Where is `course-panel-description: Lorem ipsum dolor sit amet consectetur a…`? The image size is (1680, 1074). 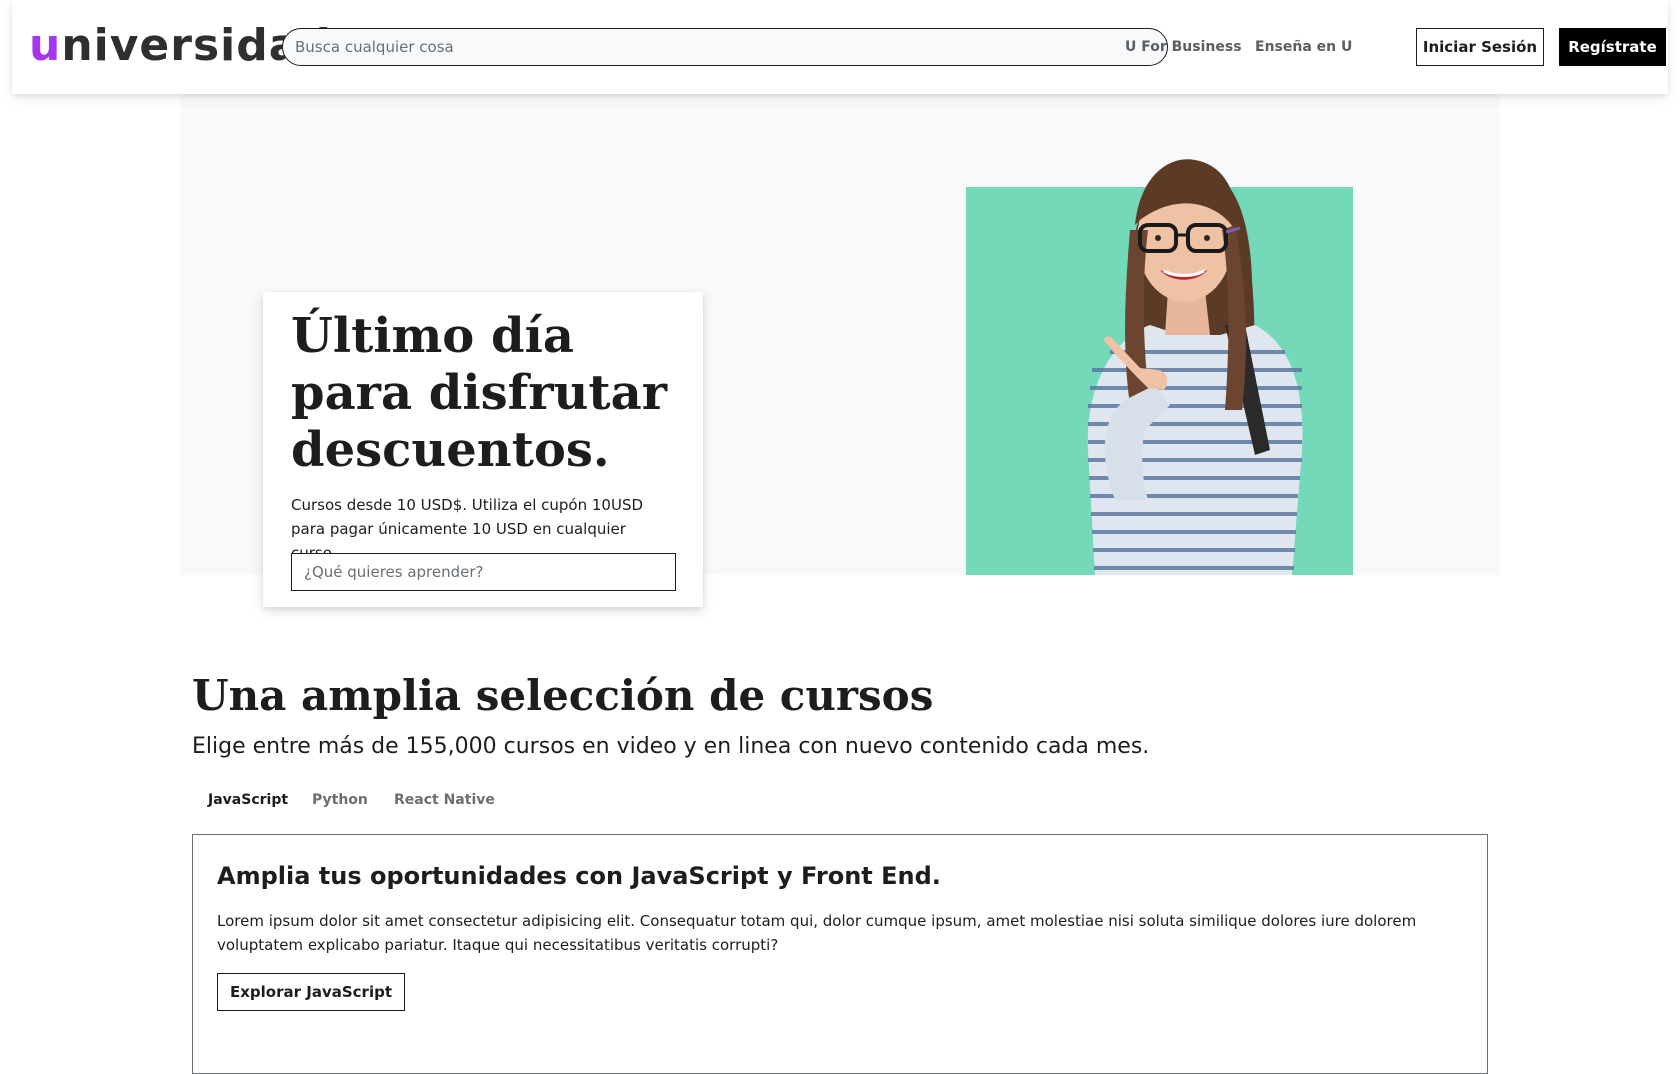 course-panel-description: Lorem ipsum dolor sit amet consectetur a… is located at coordinates (817, 933).